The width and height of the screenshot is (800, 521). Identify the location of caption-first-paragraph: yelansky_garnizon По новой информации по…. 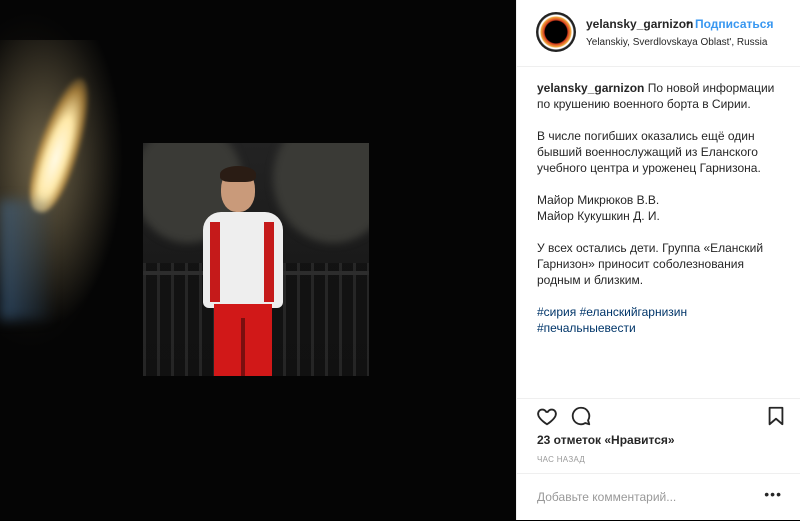
(659, 96).